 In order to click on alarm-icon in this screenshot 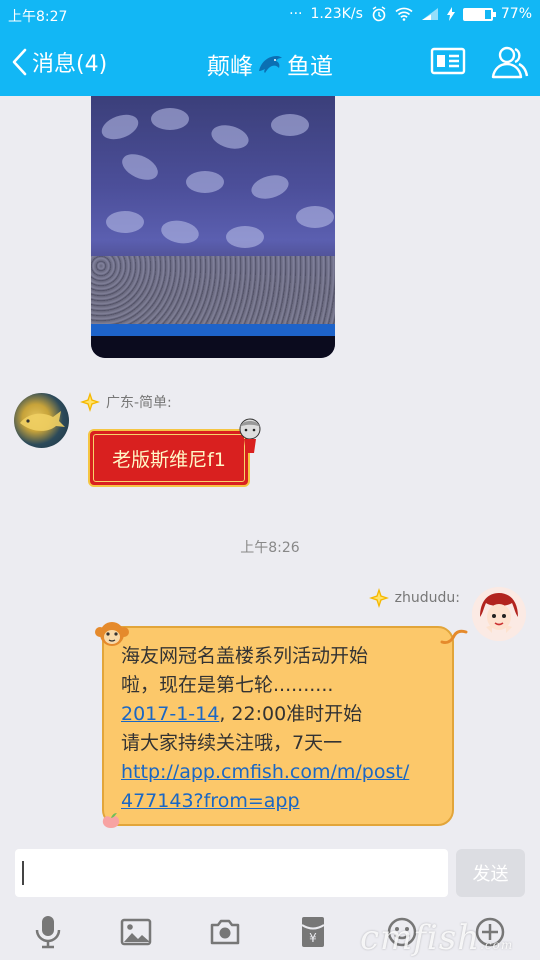, I will do `click(379, 14)`.